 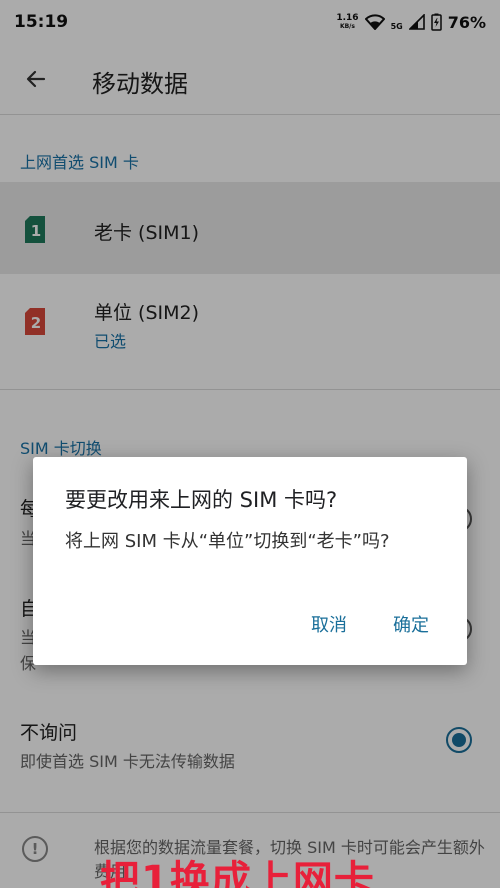 What do you see at coordinates (237, 873) in the screenshot?
I see `overlay-caption: 把1换成上网卡` at bounding box center [237, 873].